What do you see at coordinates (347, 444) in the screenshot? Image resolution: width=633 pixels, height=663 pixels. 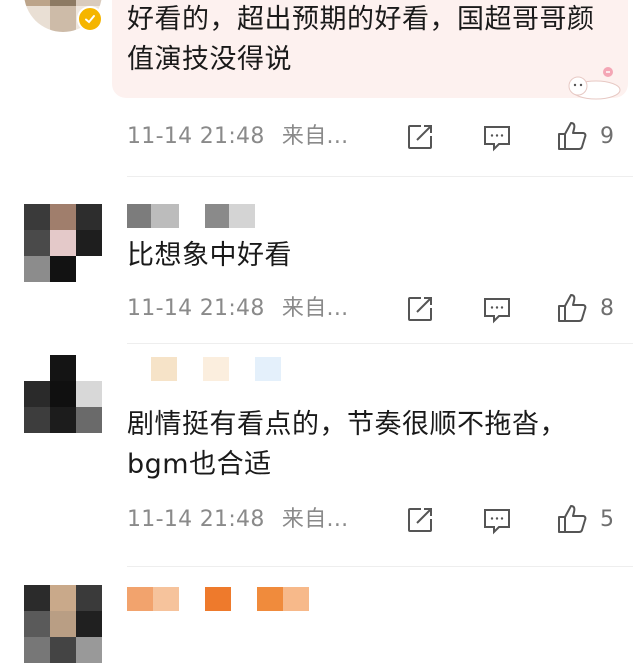 I see `comment-text: 剧情挺有看点的，节奏很顺不拖沓，bgm也合适` at bounding box center [347, 444].